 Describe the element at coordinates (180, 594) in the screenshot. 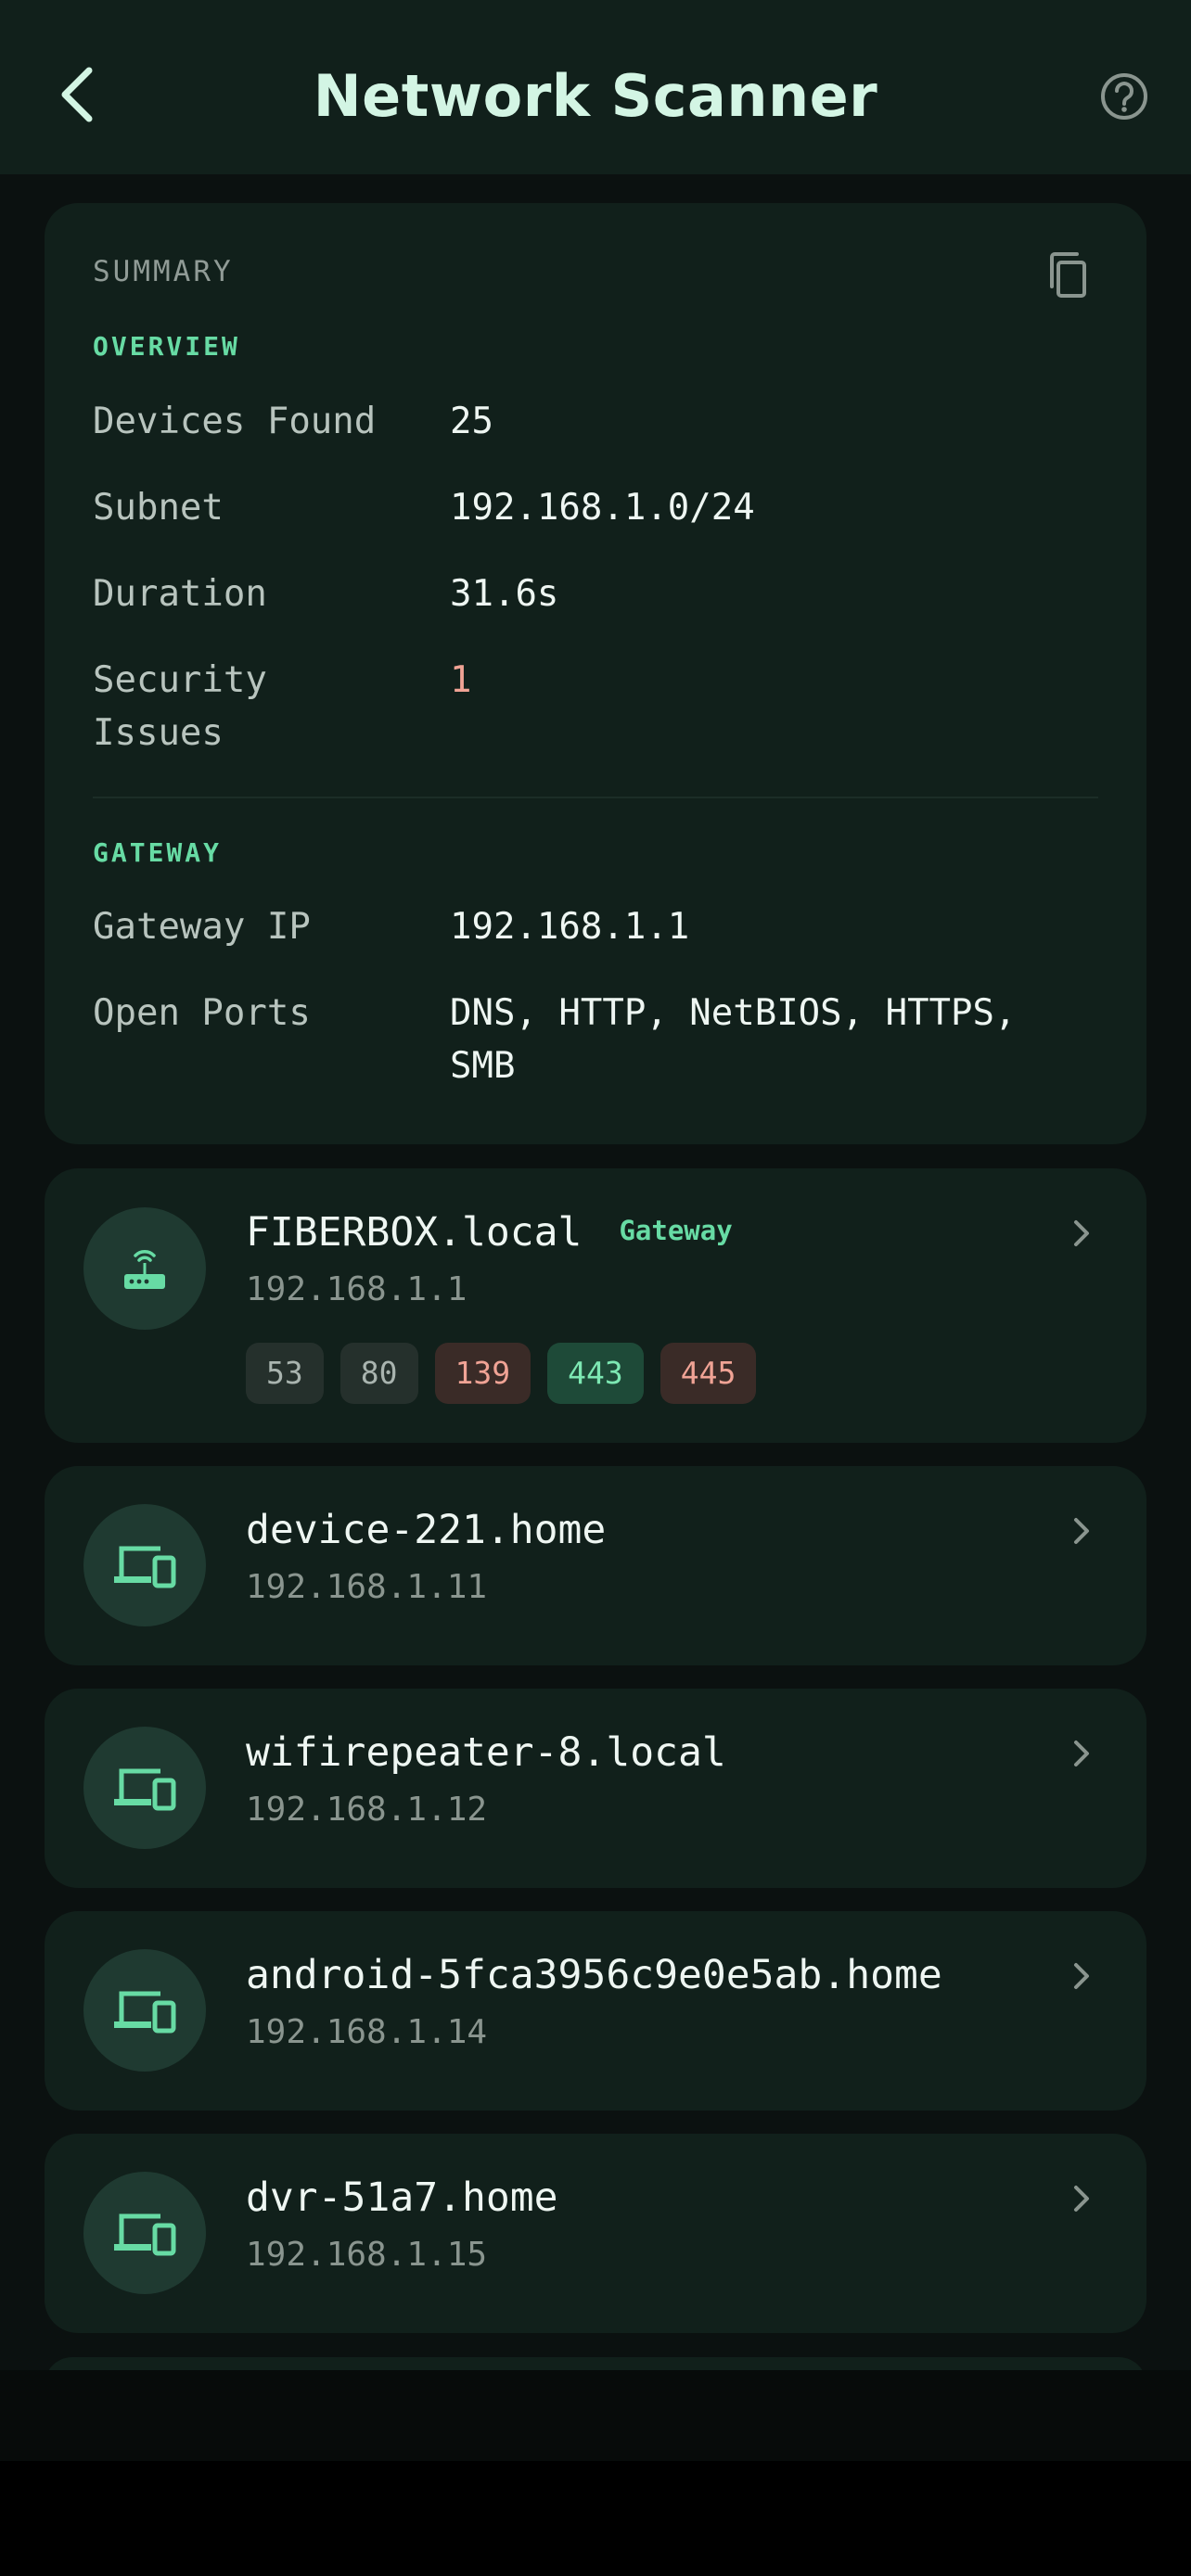

I see `duration-label: Duration` at that location.